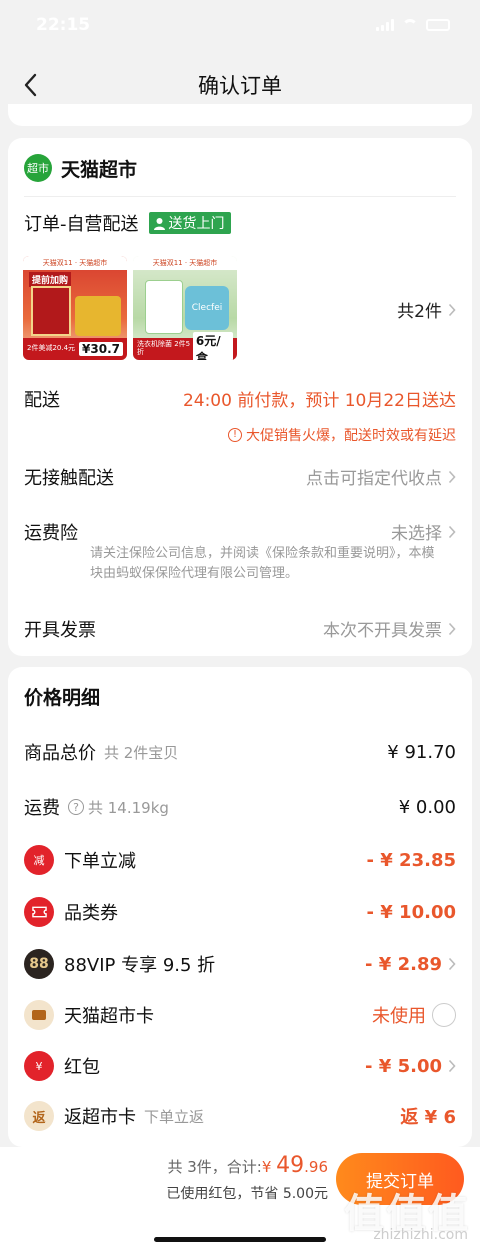  What do you see at coordinates (51, 533) in the screenshot?
I see `insurance-label: 运费险` at bounding box center [51, 533].